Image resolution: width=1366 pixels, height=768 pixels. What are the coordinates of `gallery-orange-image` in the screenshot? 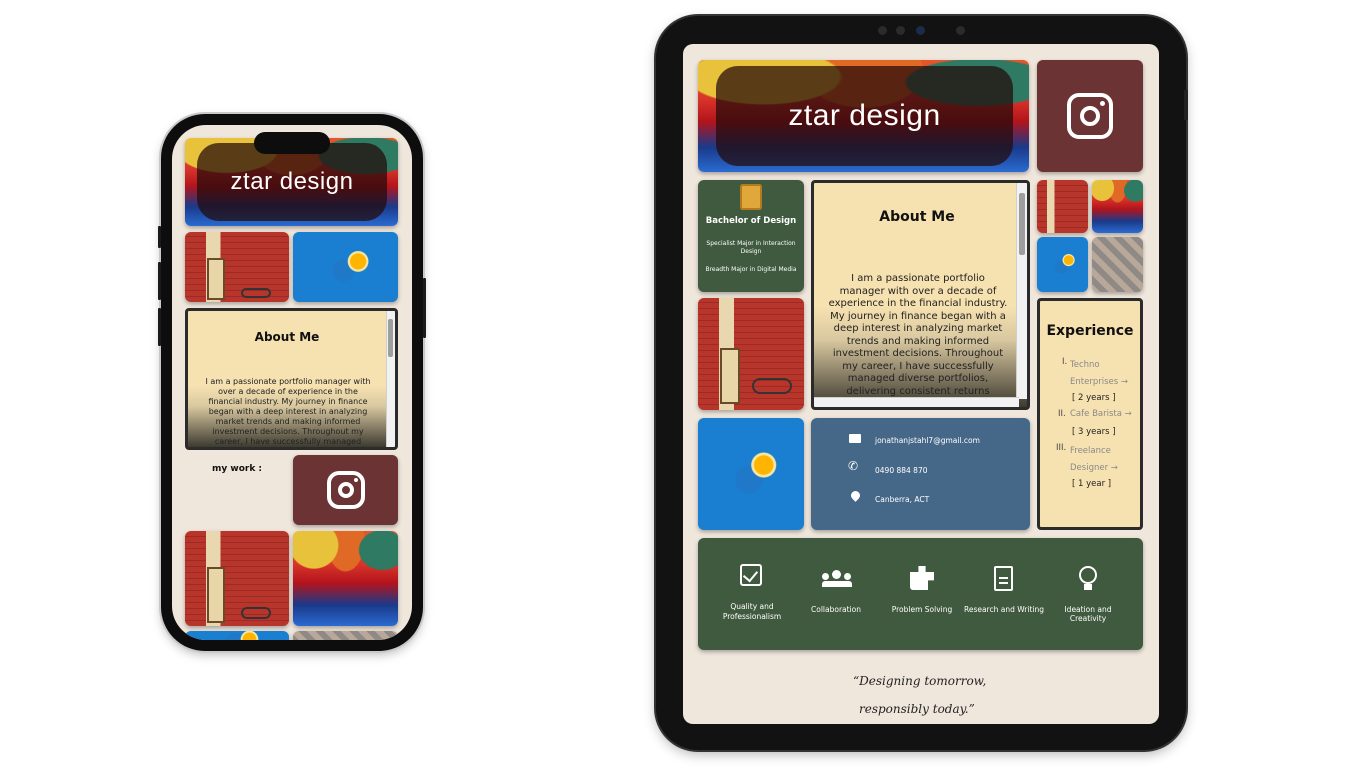 It's located at (237, 635).